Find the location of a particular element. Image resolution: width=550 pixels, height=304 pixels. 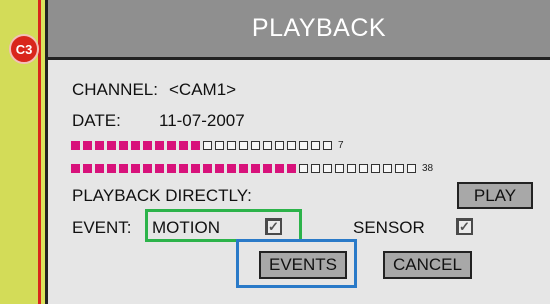

date-label: DATE: is located at coordinates (96, 120).